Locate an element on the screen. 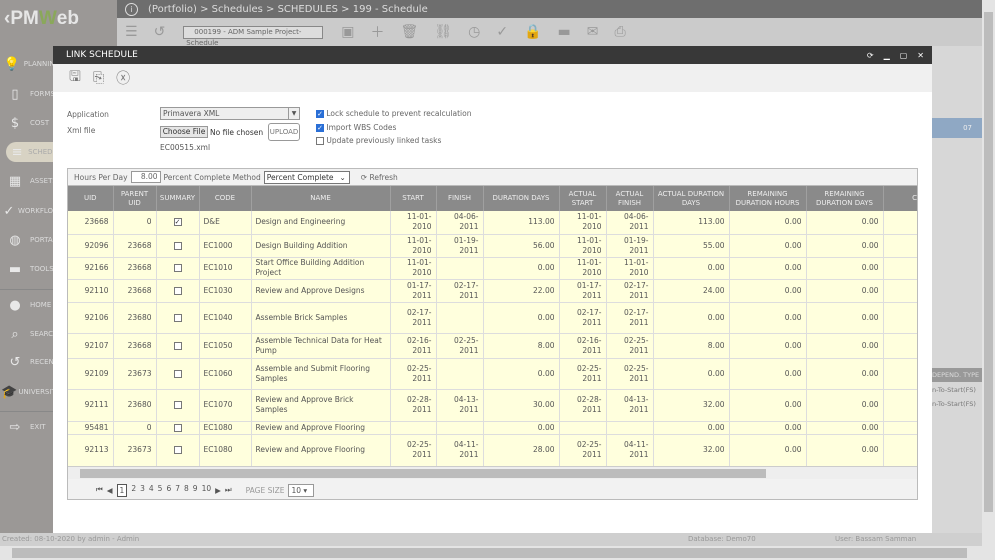 Image resolution: width=995 pixels, height=560 pixels. save-icon: 🖫 is located at coordinates (75, 78).